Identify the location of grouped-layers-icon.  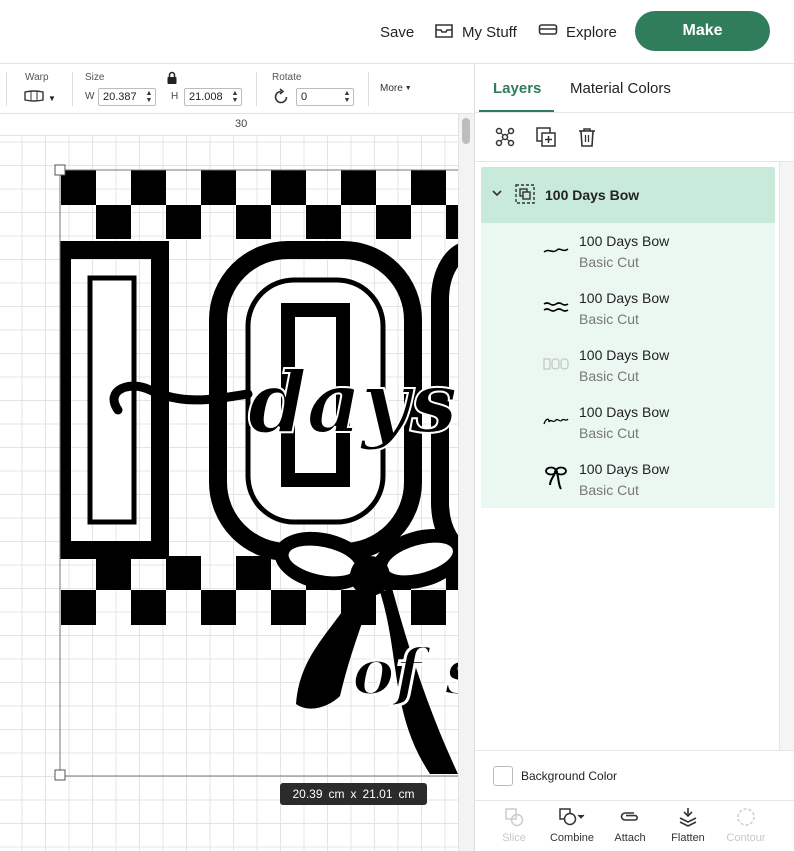
(525, 196).